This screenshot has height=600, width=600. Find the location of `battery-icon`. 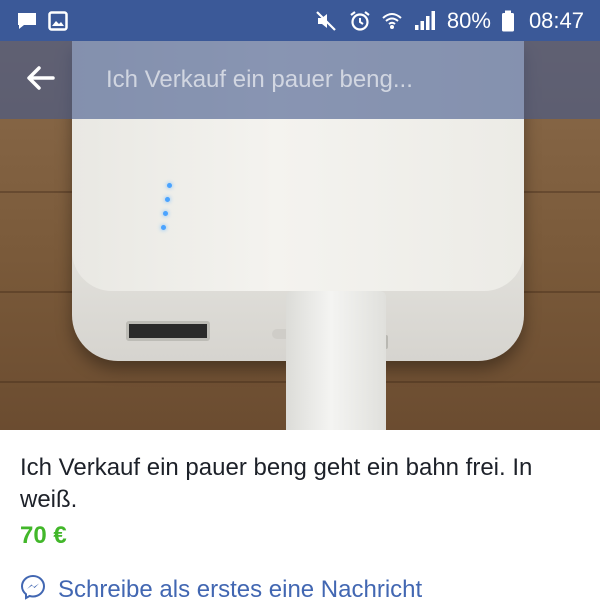

battery-icon is located at coordinates (508, 21).